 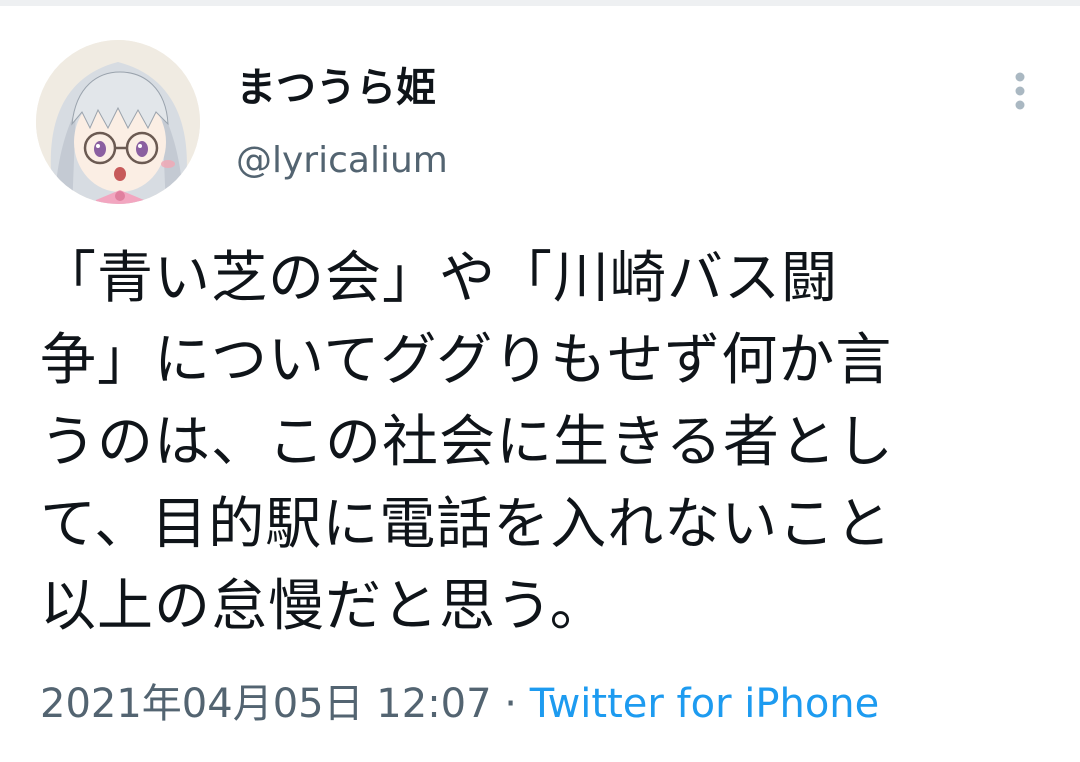 I want to click on avatar-illustration-icon, so click(x=118, y=122).